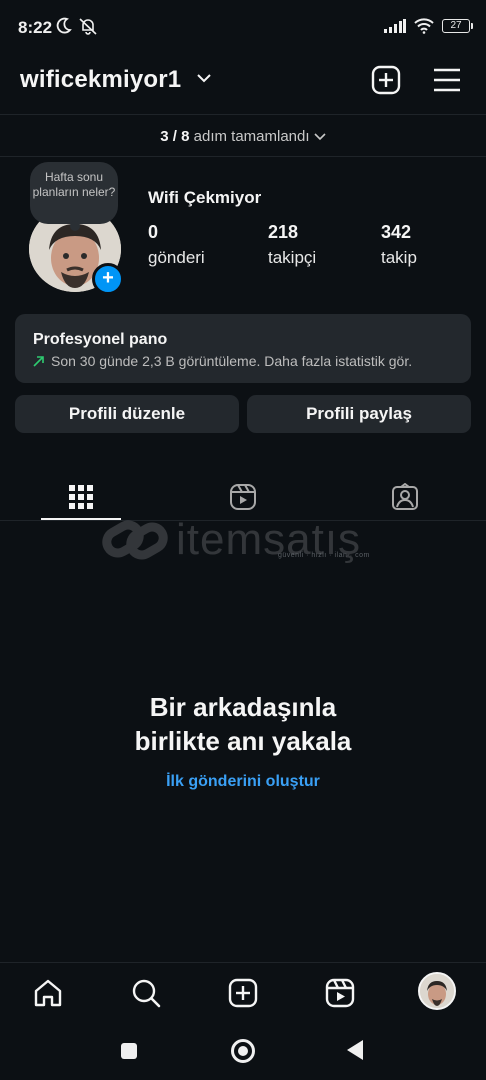 The height and width of the screenshot is (1080, 486). I want to click on nav-profile-avatar, so click(437, 991).